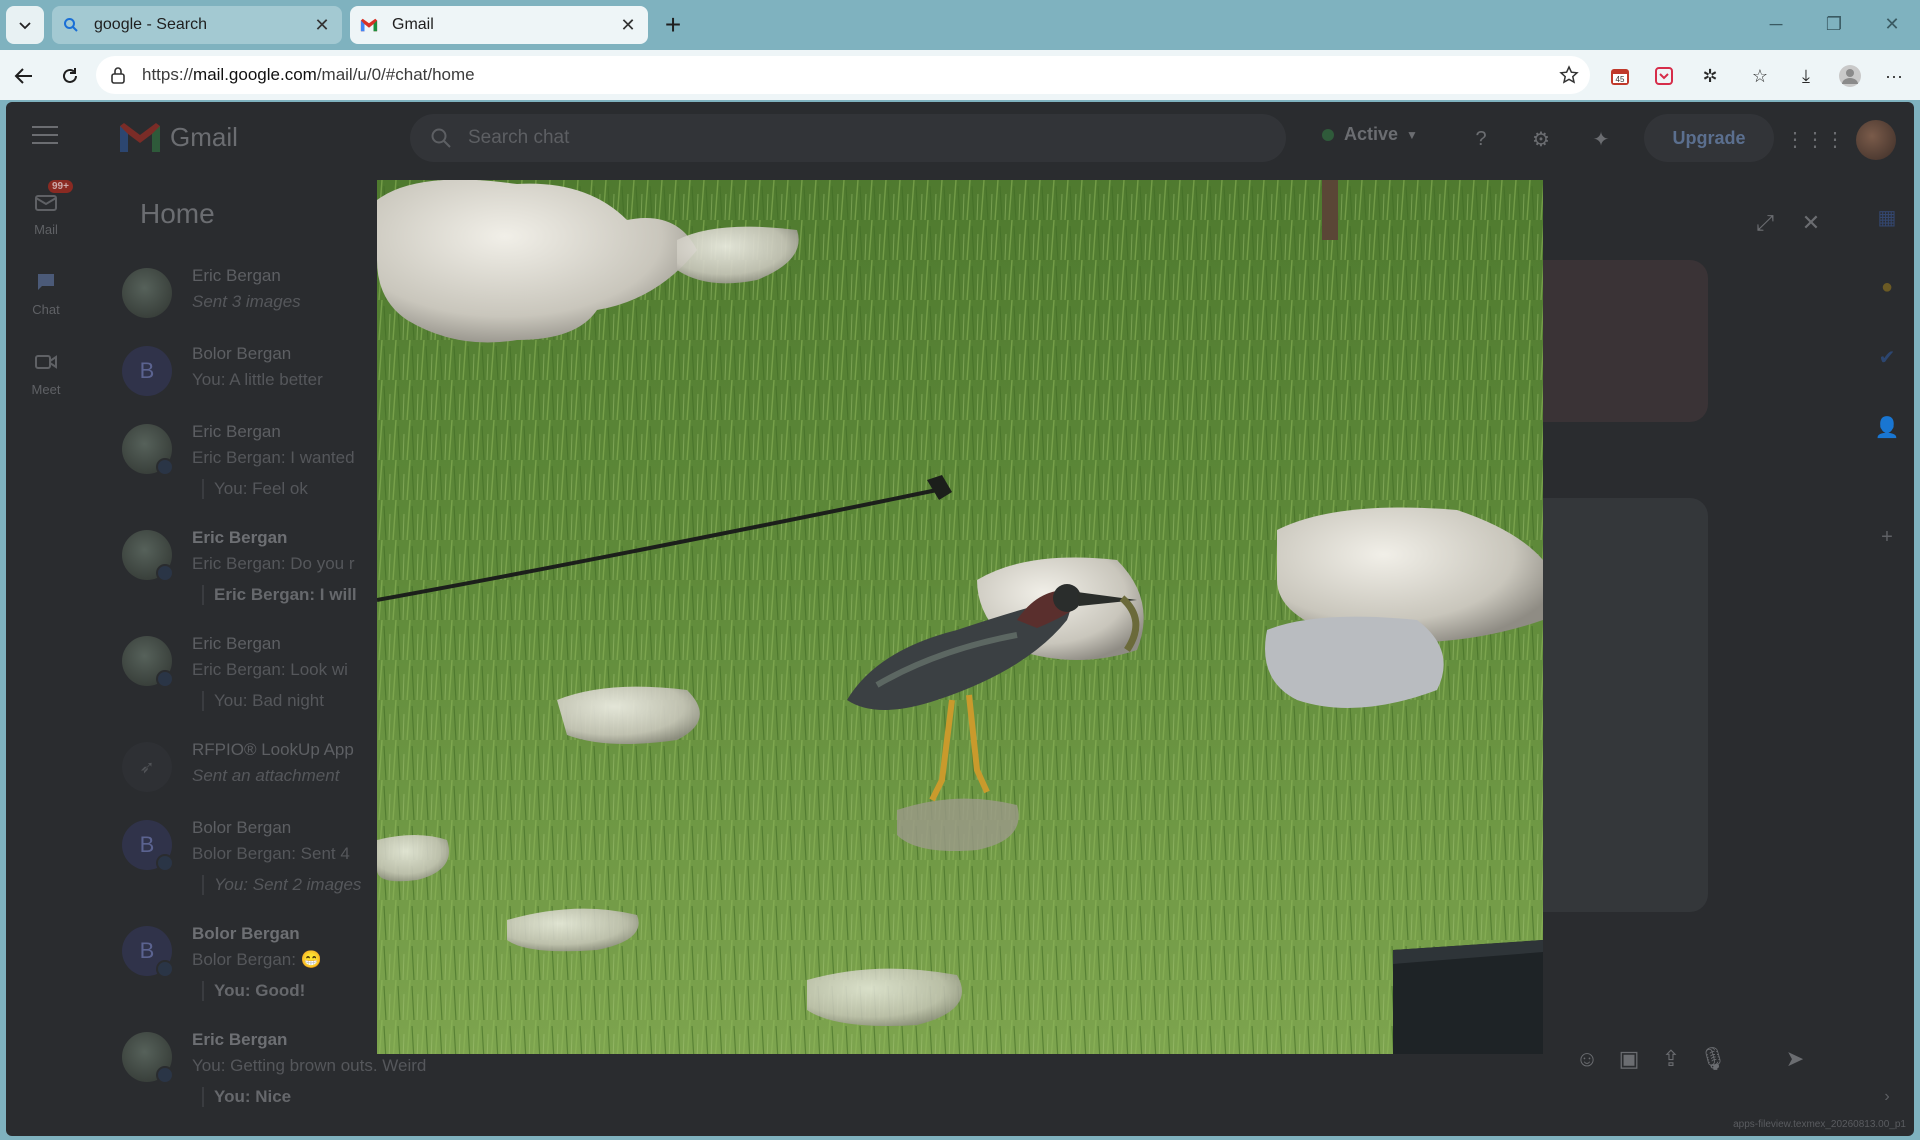  I want to click on tasks-side-icon: ✔, so click(1887, 357).